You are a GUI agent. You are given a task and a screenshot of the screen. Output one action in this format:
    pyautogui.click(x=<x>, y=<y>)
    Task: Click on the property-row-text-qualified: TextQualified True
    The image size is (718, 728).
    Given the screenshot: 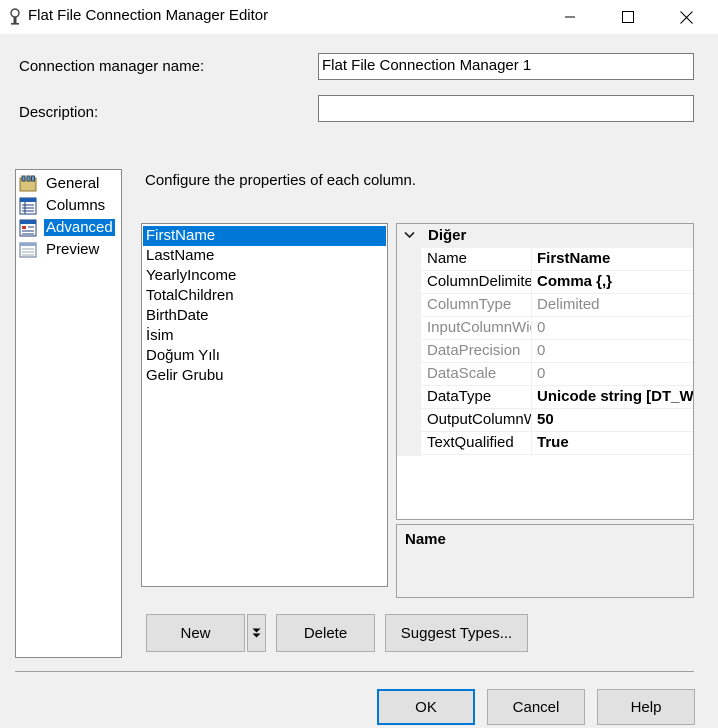 What is the action you would take?
    pyautogui.click(x=557, y=443)
    